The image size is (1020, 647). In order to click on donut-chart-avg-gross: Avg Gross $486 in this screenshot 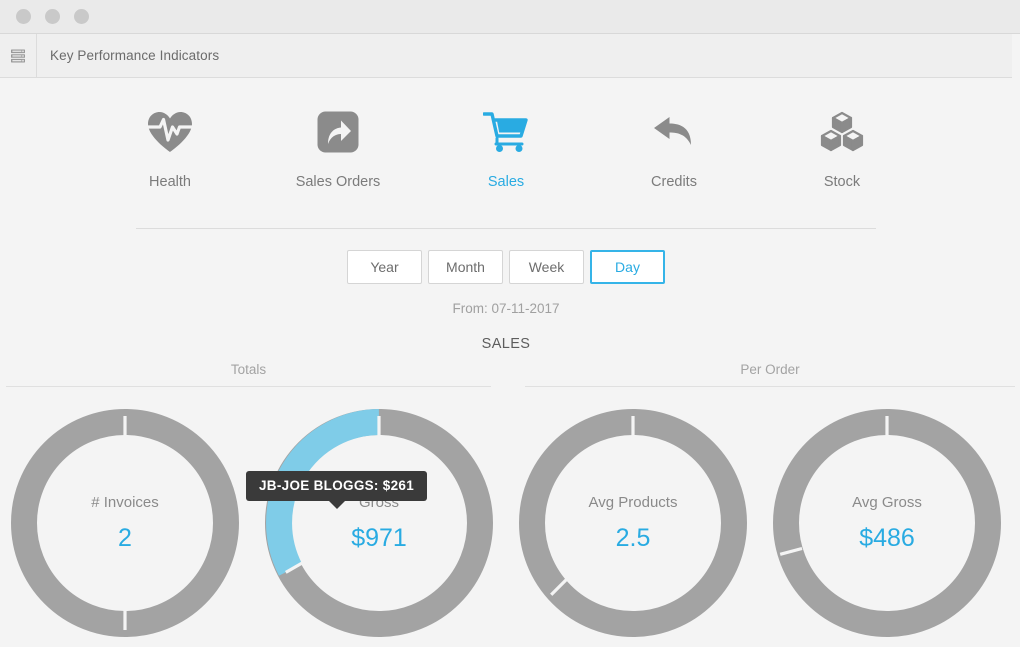, I will do `click(887, 523)`.